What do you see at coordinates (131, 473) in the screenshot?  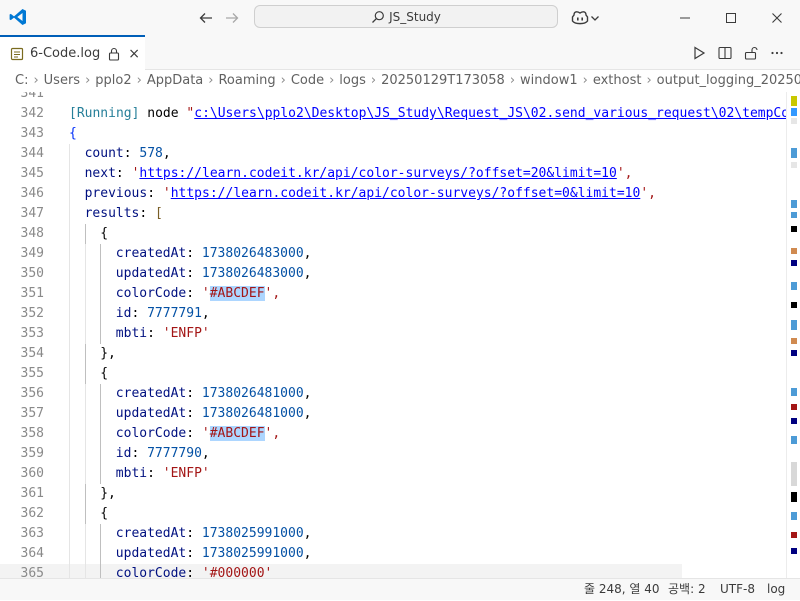 I see `property-key: mbti` at bounding box center [131, 473].